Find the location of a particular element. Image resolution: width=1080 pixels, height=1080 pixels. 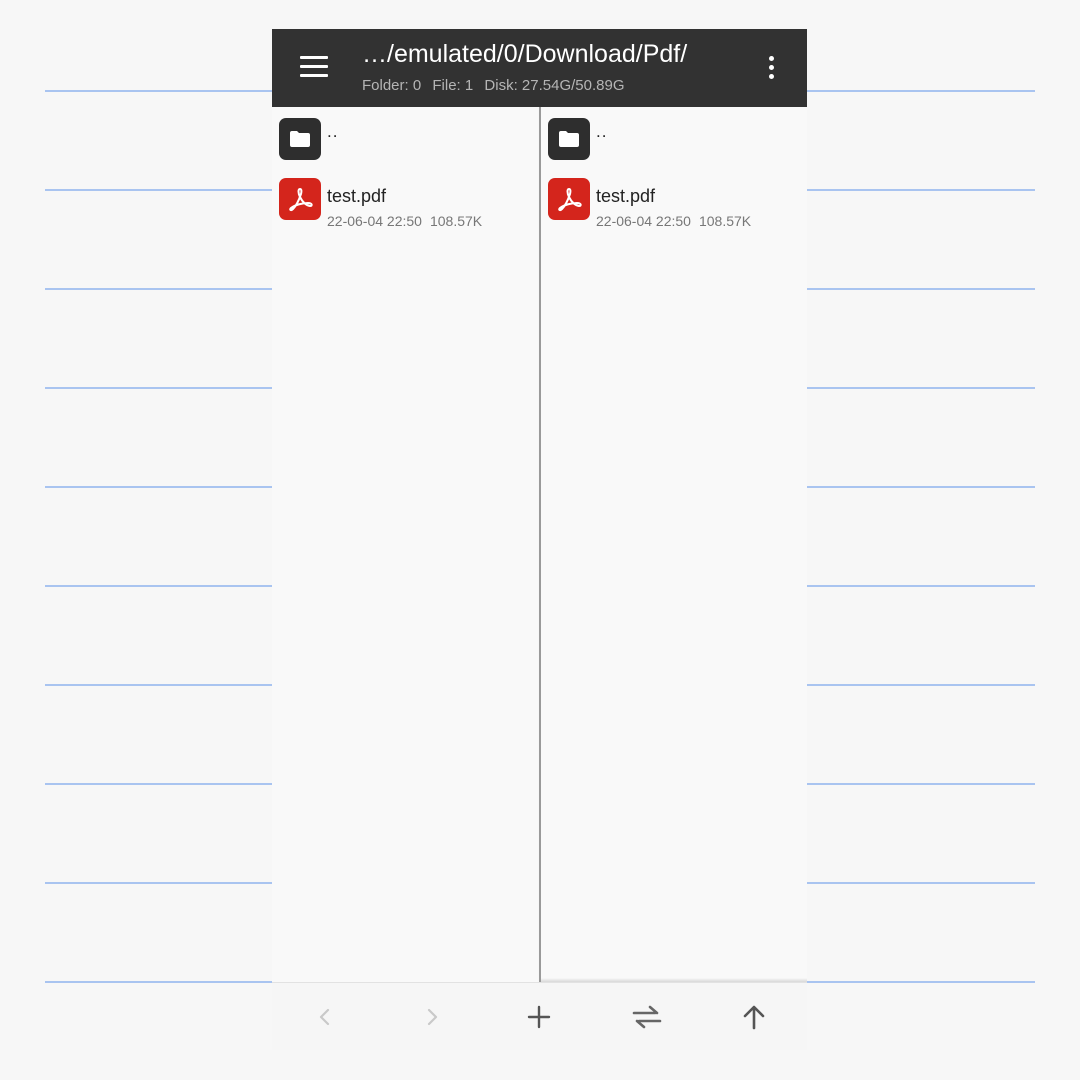

more-vertical-icon is located at coordinates (771, 68).